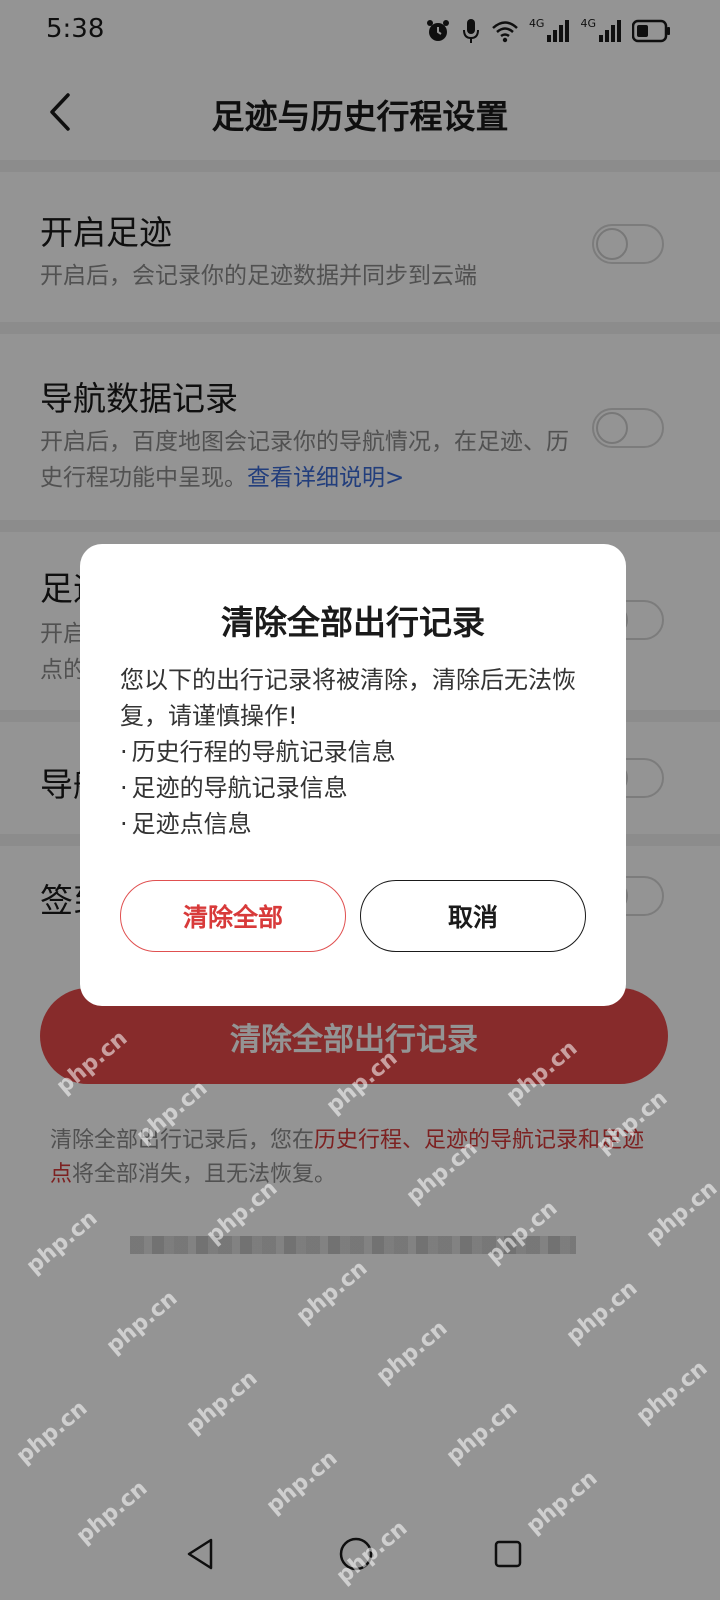  Describe the element at coordinates (353, 622) in the screenshot. I see `dialog-title: 清除全部出行记录` at that location.